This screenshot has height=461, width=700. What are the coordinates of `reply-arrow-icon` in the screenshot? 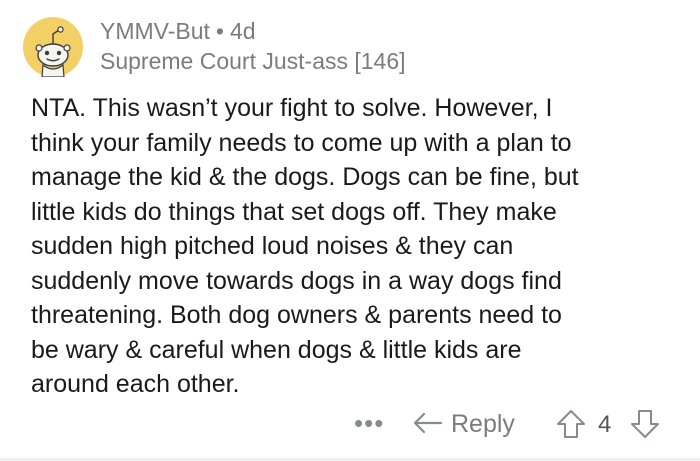 It's located at (428, 423).